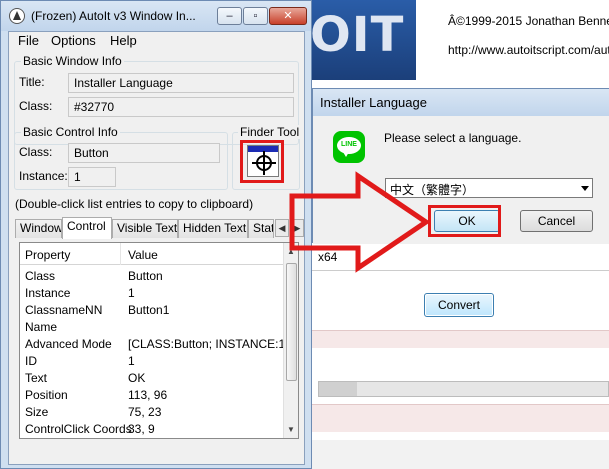  What do you see at coordinates (32, 82) in the screenshot?
I see `title-label: Title:` at bounding box center [32, 82].